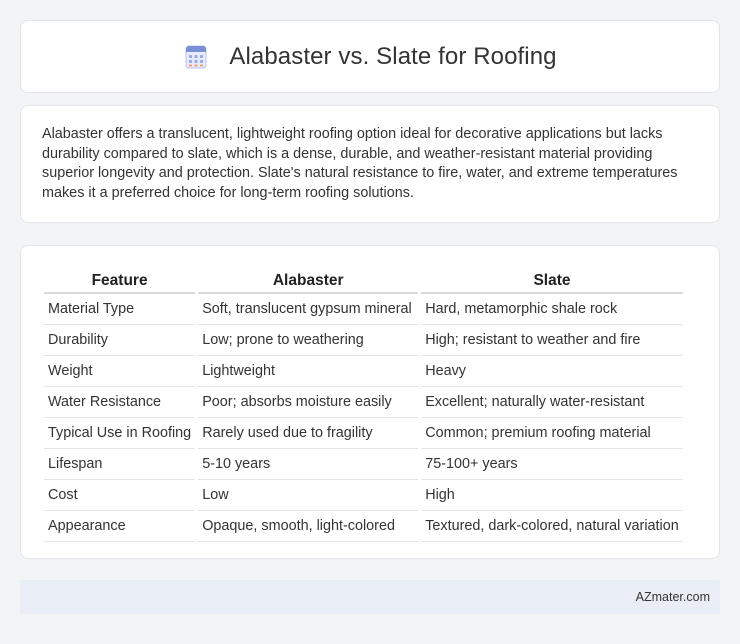 The image size is (740, 644). I want to click on calculator-icon, so click(196, 56).